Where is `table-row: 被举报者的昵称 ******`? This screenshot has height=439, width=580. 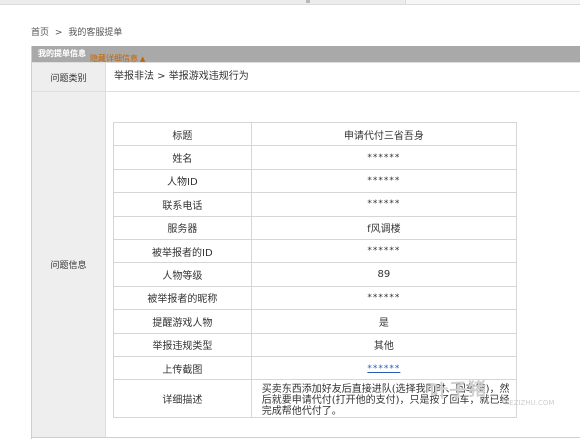 table-row: 被举报者的昵称 ****** is located at coordinates (315, 298).